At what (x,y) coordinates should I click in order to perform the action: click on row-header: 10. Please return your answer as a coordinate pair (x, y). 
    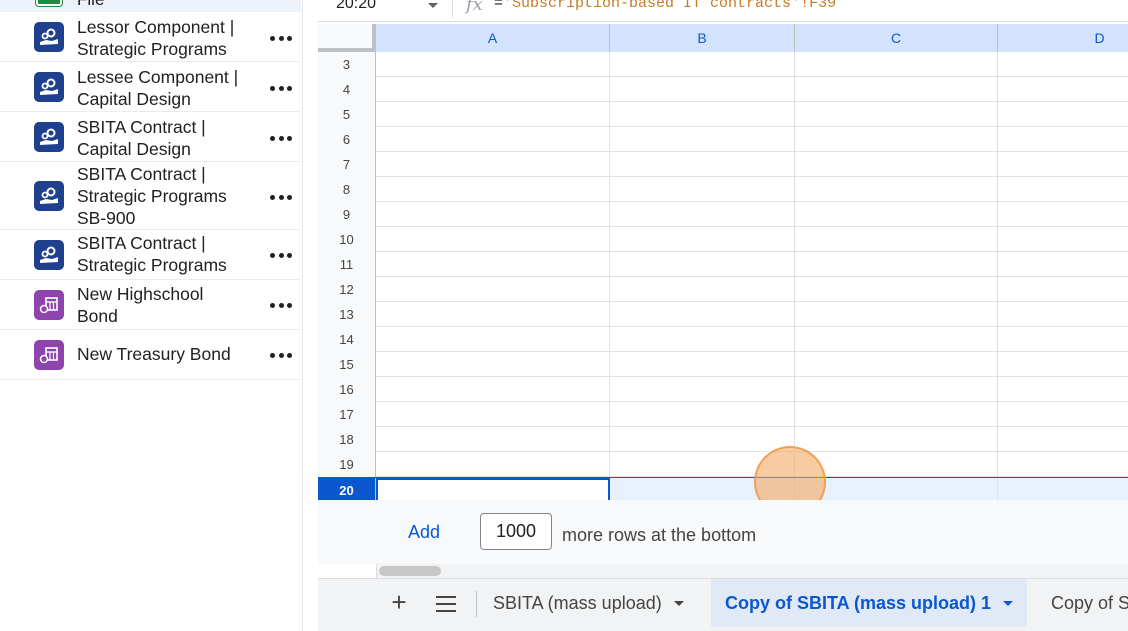
    Looking at the image, I should click on (347, 239).